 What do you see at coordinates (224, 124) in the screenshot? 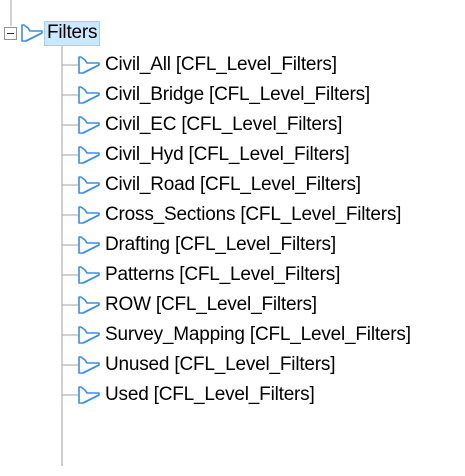
I see `tree-node-label: Civil_EC [CFL_Level_Filters]` at bounding box center [224, 124].